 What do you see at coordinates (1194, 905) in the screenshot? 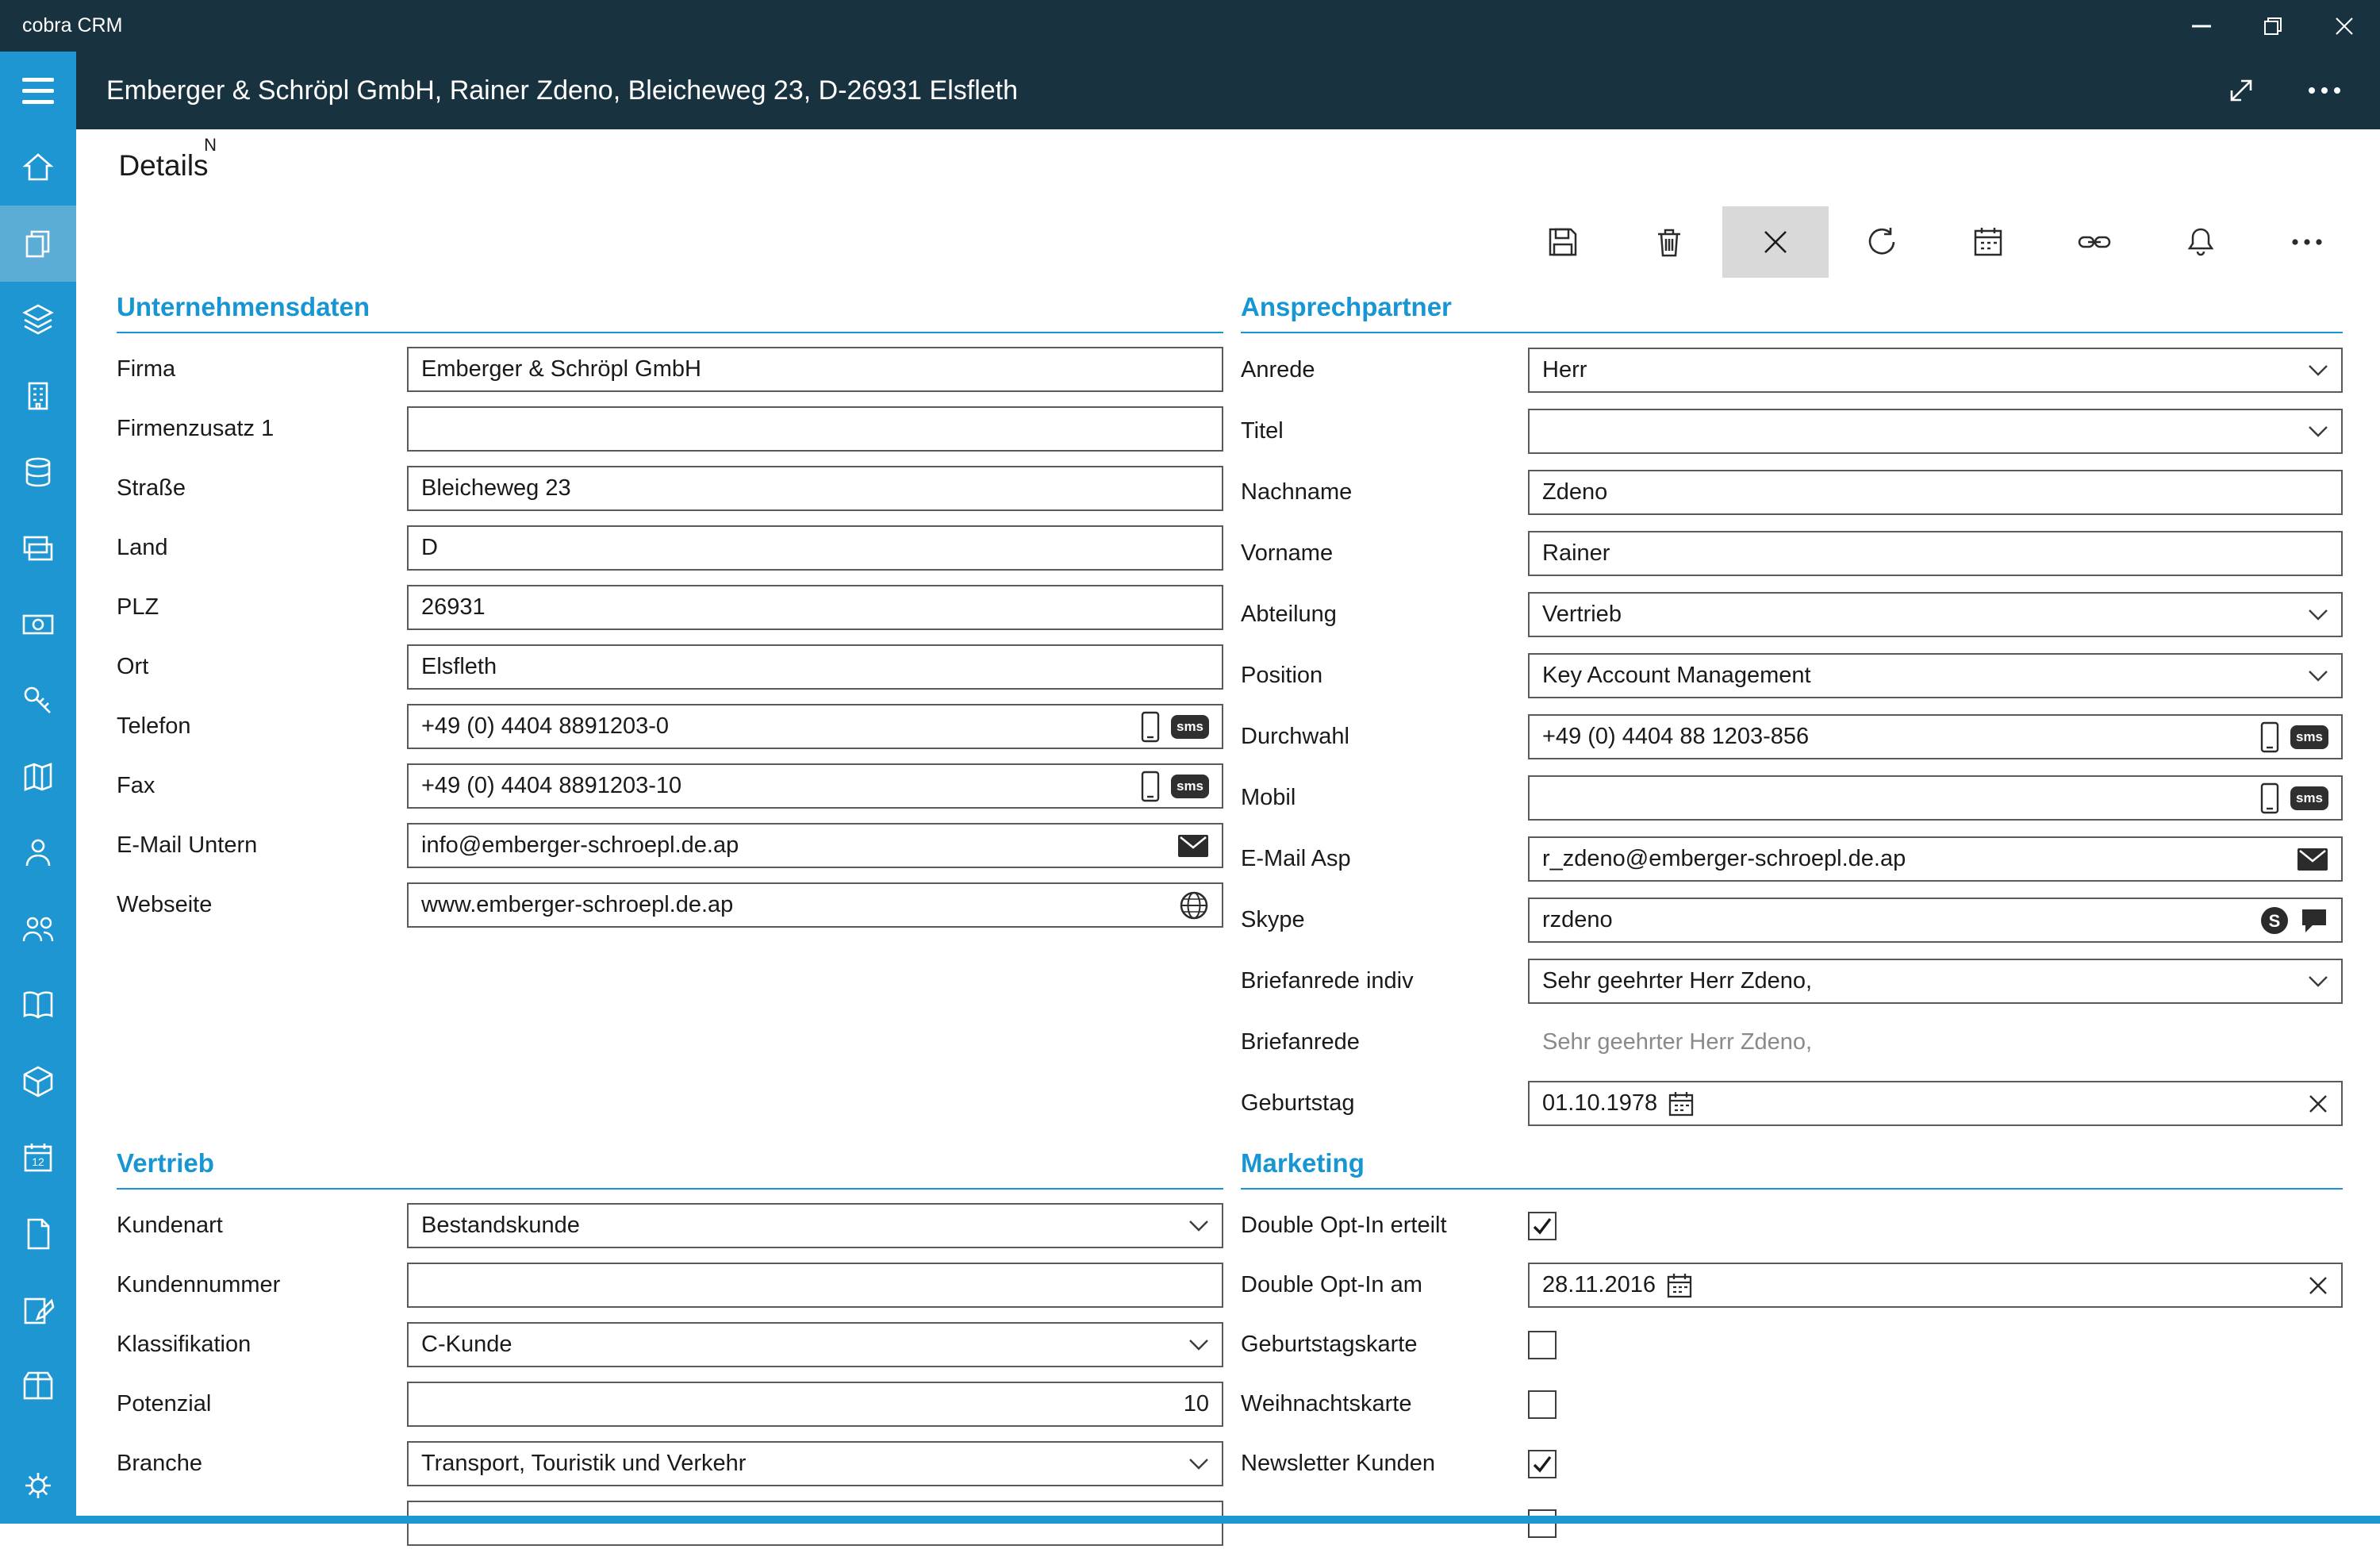
I see `globe-icon` at bounding box center [1194, 905].